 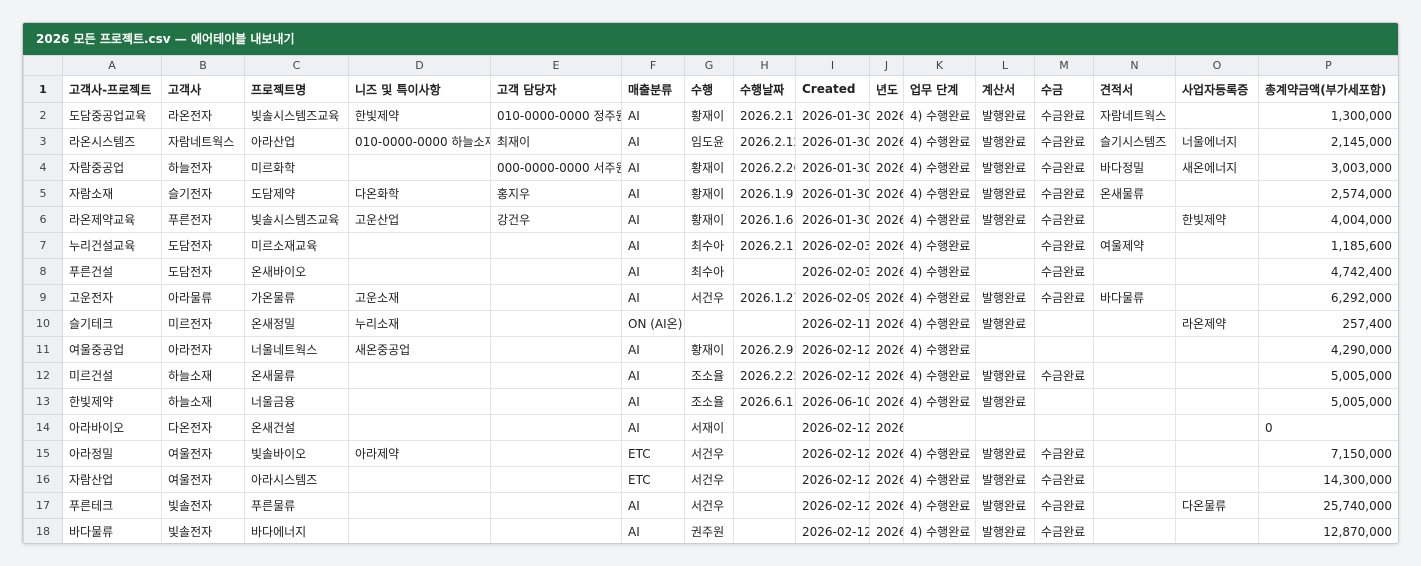 What do you see at coordinates (43, 89) in the screenshot?
I see `row-number: 1` at bounding box center [43, 89].